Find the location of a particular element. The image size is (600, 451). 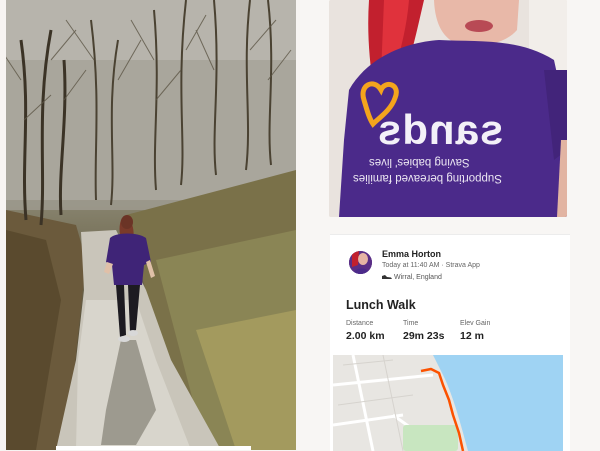

activity-title: Lunch Walk is located at coordinates (381, 305).